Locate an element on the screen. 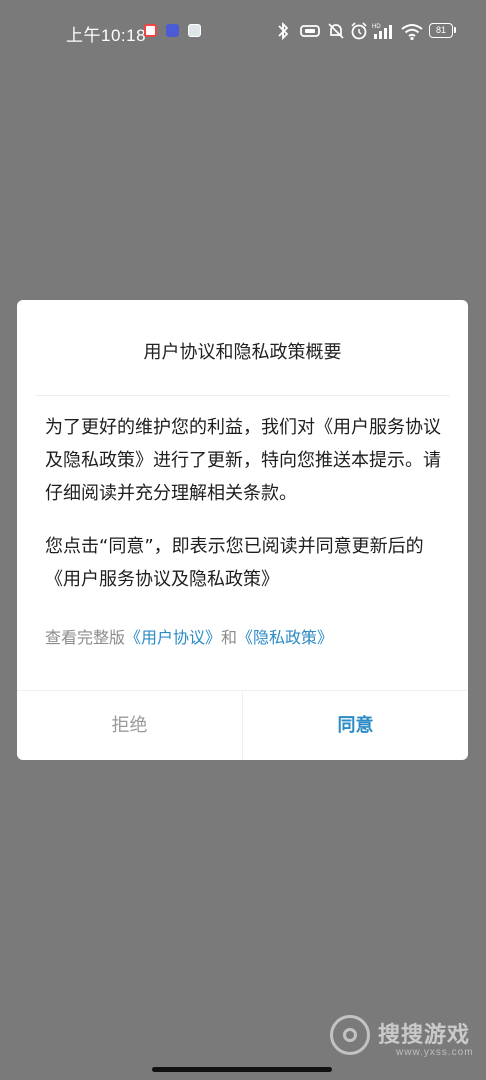  status-bar: 上午10:18 HD 81 is located at coordinates (243, 32).